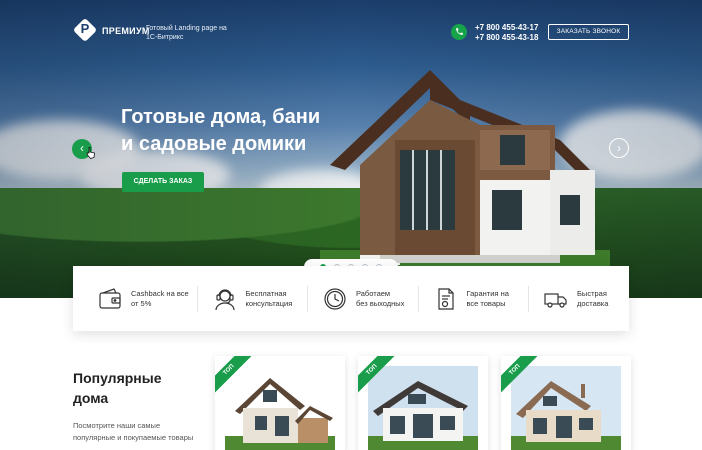  Describe the element at coordinates (445, 298) in the screenshot. I see `certificate-icon` at that location.